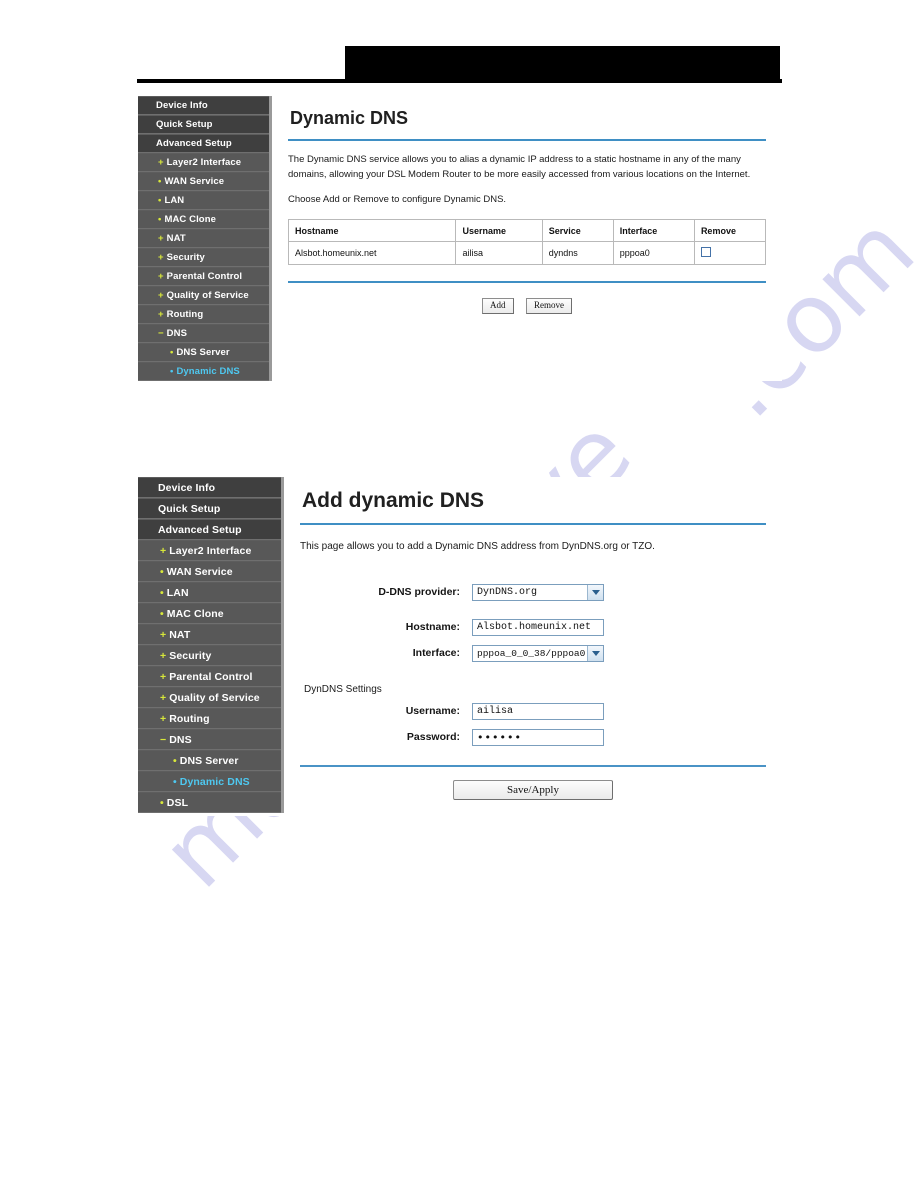 Image resolution: width=918 pixels, height=1188 pixels. I want to click on sidebar-item-label: DSL, so click(177, 802).